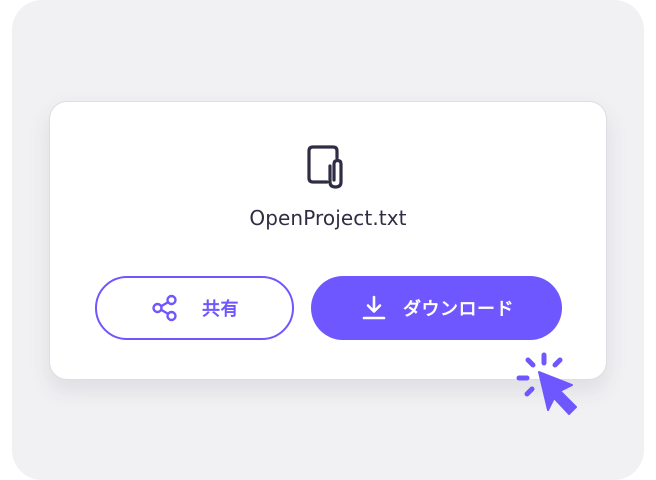  Describe the element at coordinates (325, 167) in the screenshot. I see `file-attachment-icon` at that location.